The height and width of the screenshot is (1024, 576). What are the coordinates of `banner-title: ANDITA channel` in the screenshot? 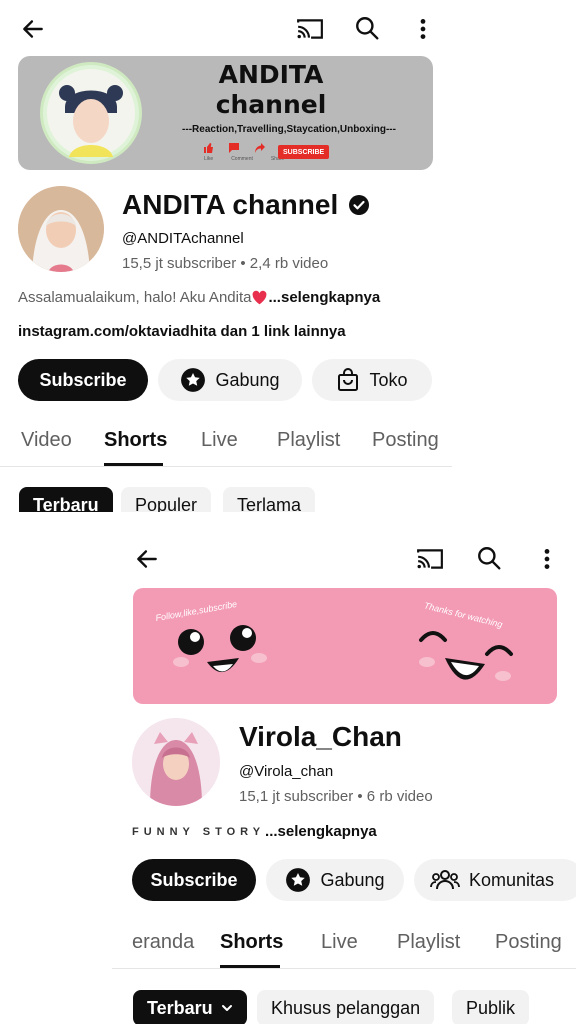 It's located at (271, 90).